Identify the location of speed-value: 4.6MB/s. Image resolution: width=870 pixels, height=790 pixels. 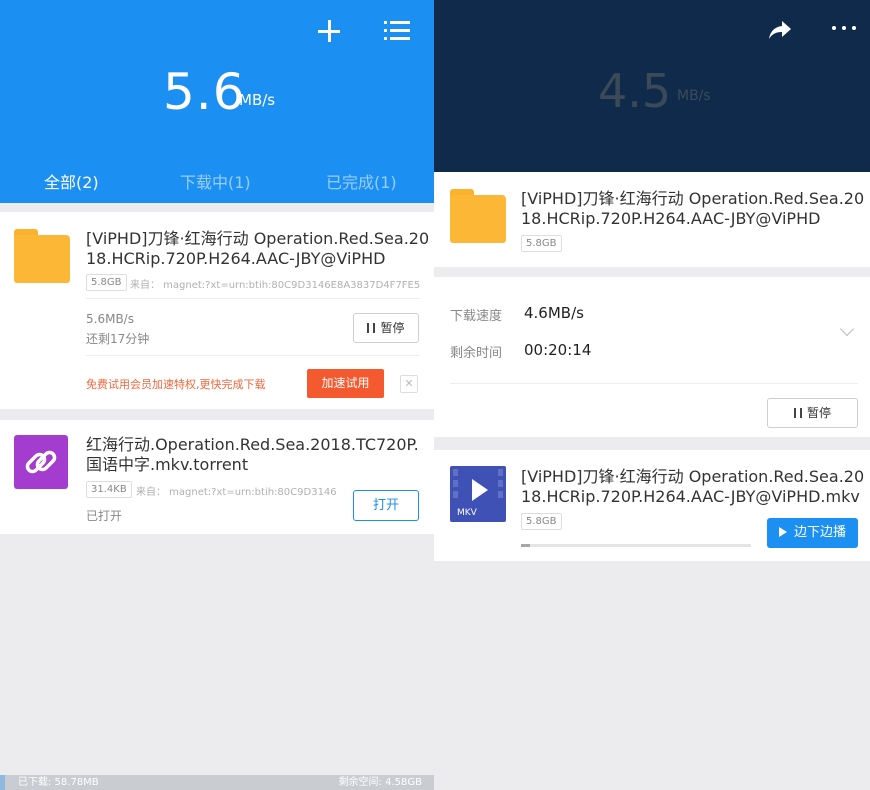
(554, 313).